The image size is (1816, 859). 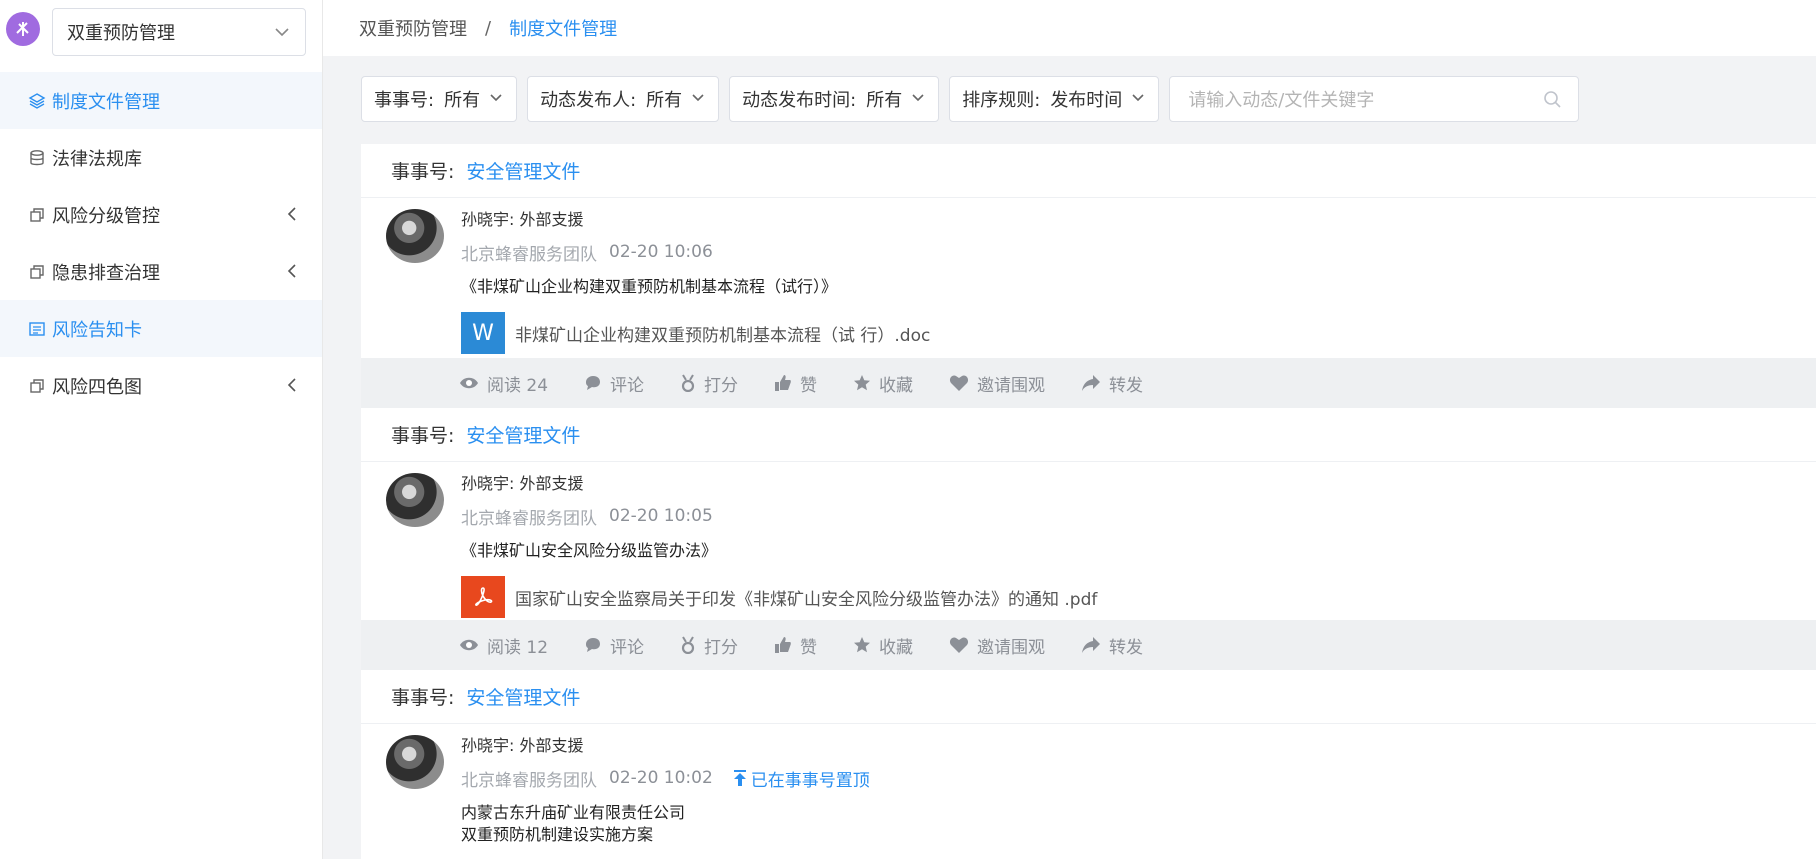 I want to click on post-attachment: 国家矿山安全监察局关于印发《非煤矿山安全风险分级监管办法》的通知 .pdf, so click(x=1138, y=597).